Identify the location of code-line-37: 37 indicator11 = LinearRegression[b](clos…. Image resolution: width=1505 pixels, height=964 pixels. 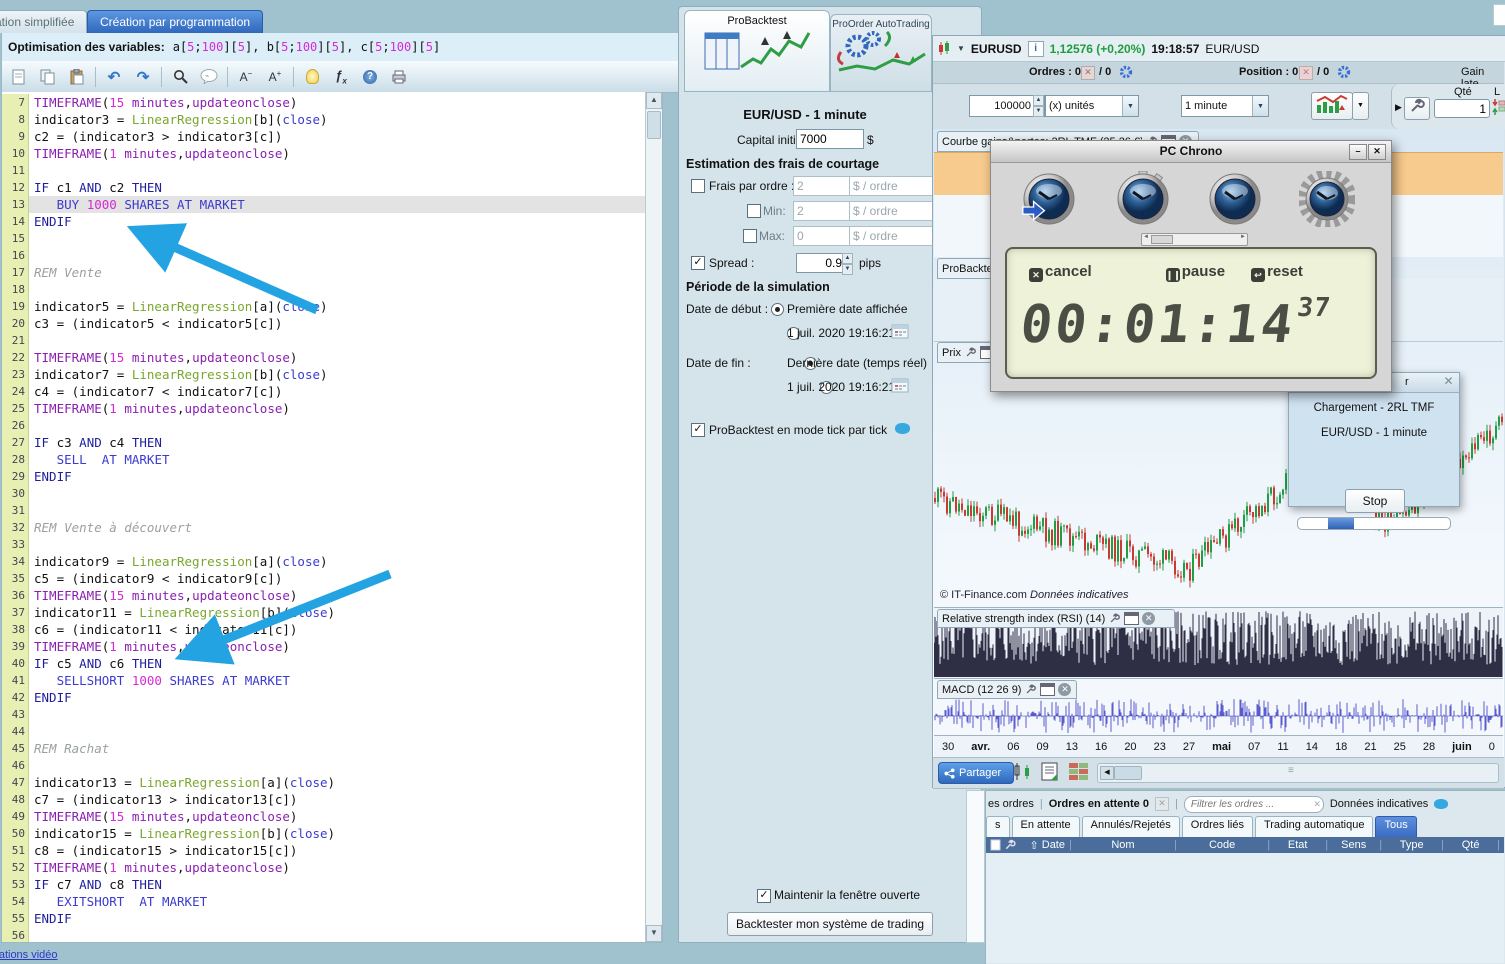
(324, 612).